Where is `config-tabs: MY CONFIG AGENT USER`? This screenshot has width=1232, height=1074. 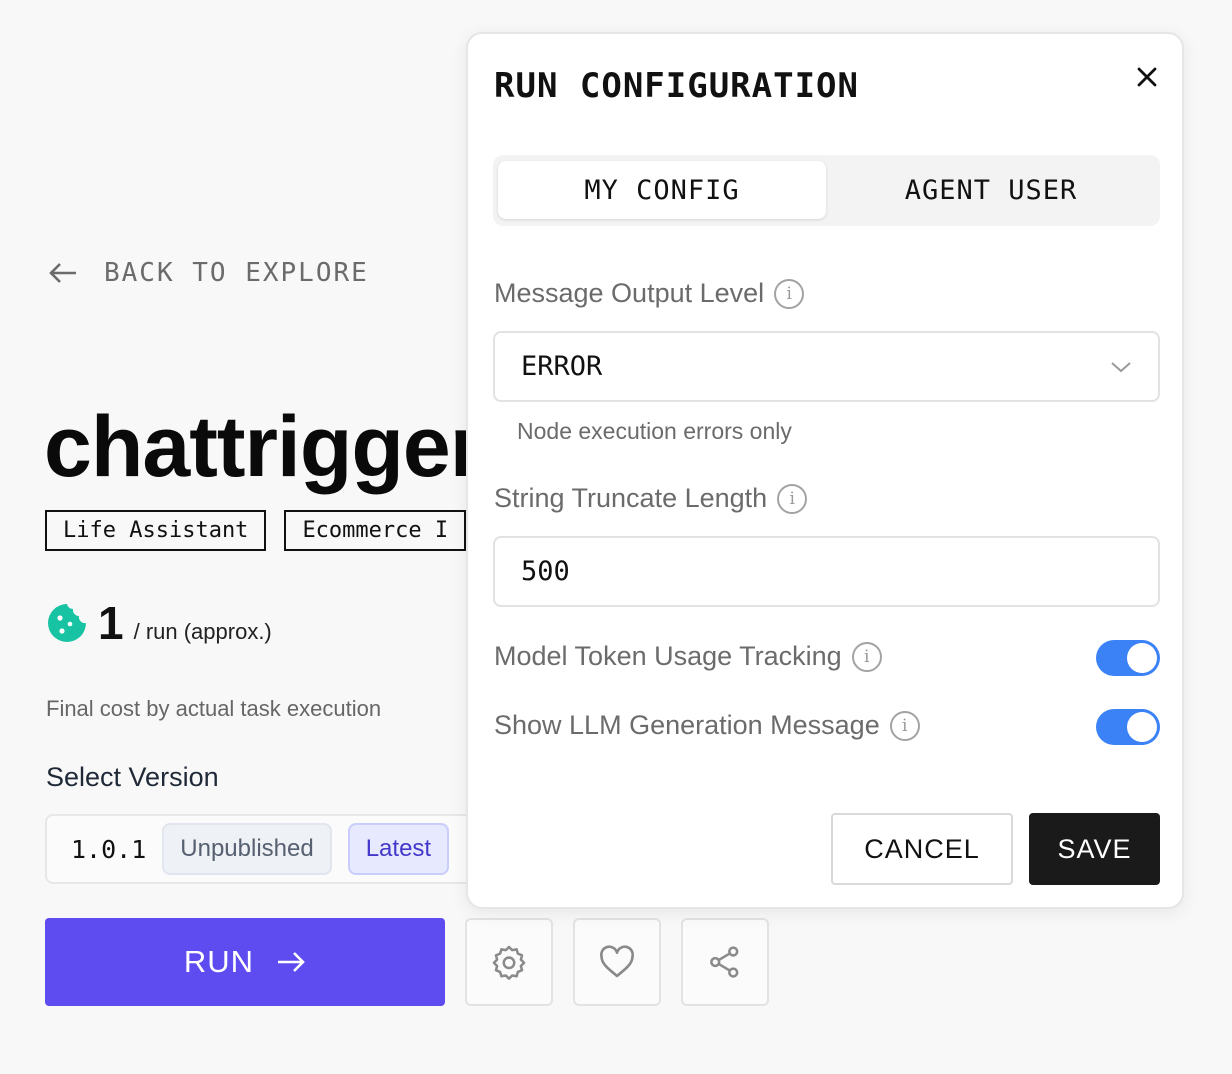 config-tabs: MY CONFIG AGENT USER is located at coordinates (826, 190).